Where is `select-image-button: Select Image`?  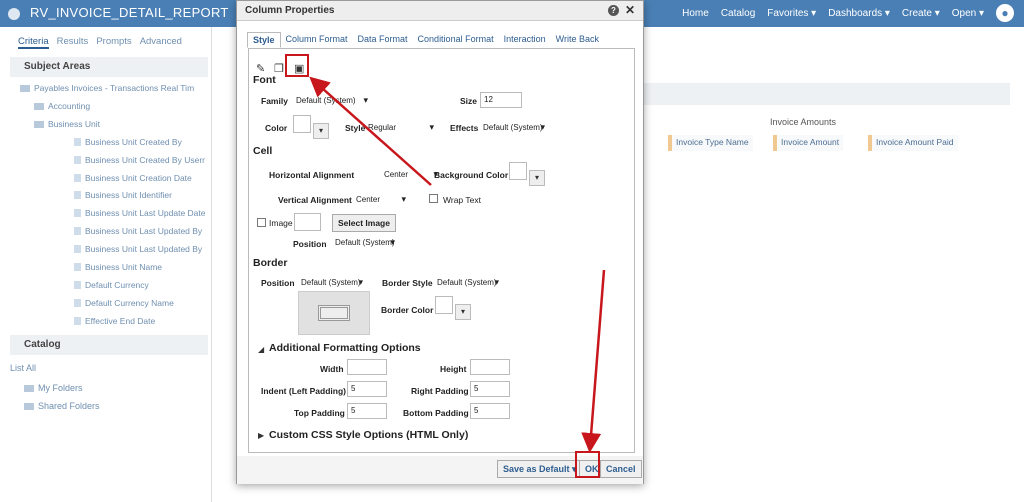
select-image-button: Select Image is located at coordinates (364, 223).